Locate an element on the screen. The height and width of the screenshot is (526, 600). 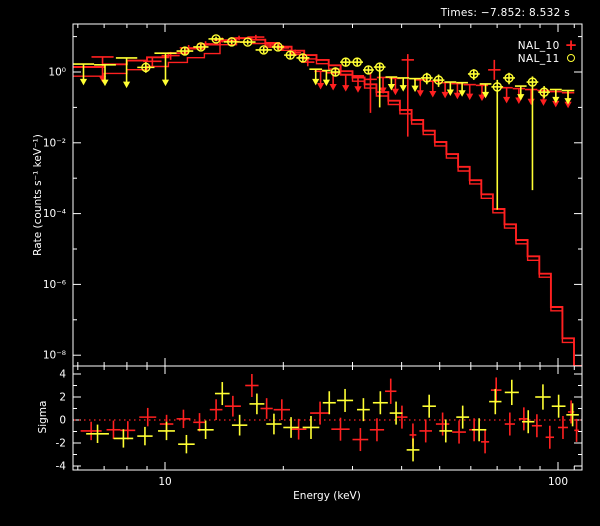
legend-item-nal11: NAL_11 is located at coordinates (548, 58).